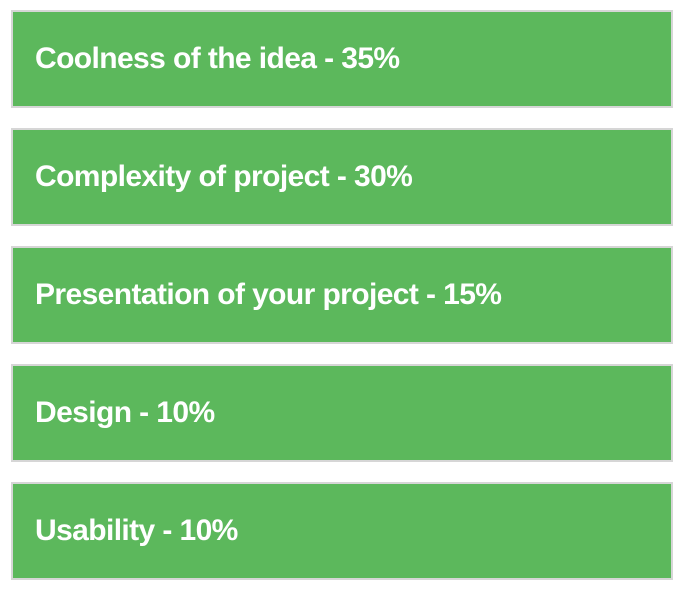 This screenshot has width=686, height=592. What do you see at coordinates (182, 176) in the screenshot?
I see `criterion-name: Complexity of project` at bounding box center [182, 176].